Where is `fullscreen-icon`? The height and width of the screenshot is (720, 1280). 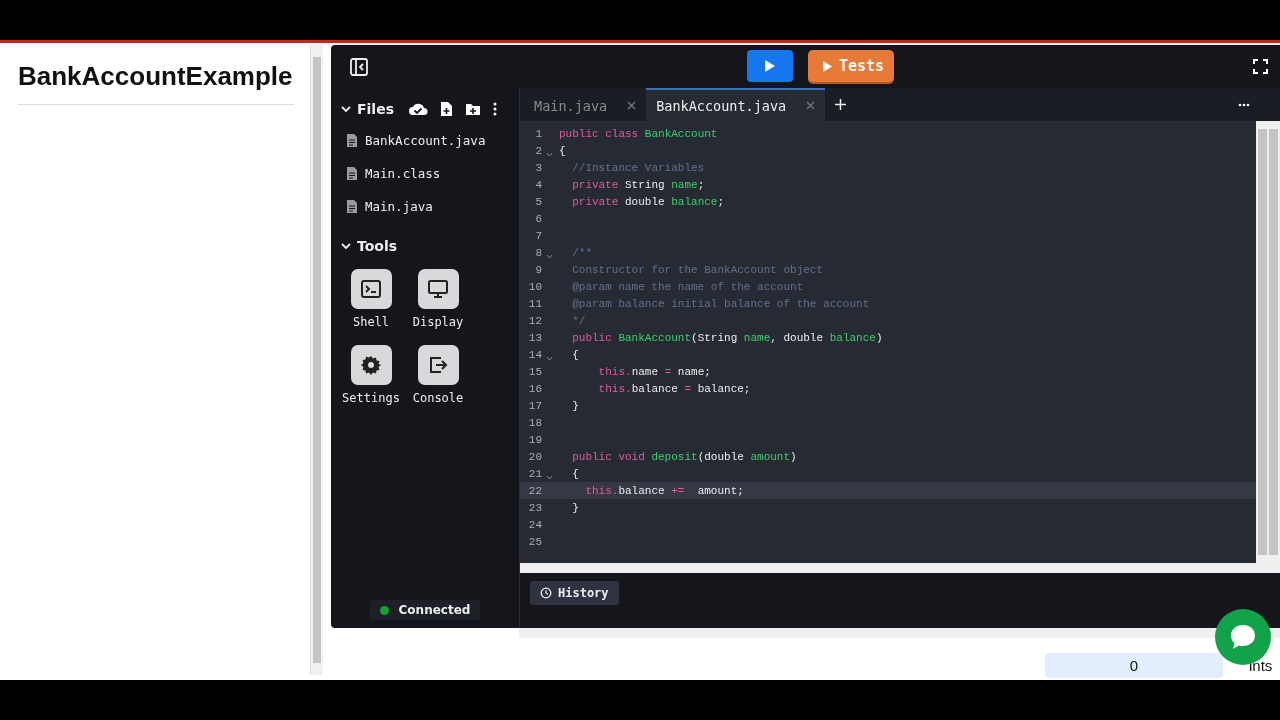 fullscreen-icon is located at coordinates (1260, 66).